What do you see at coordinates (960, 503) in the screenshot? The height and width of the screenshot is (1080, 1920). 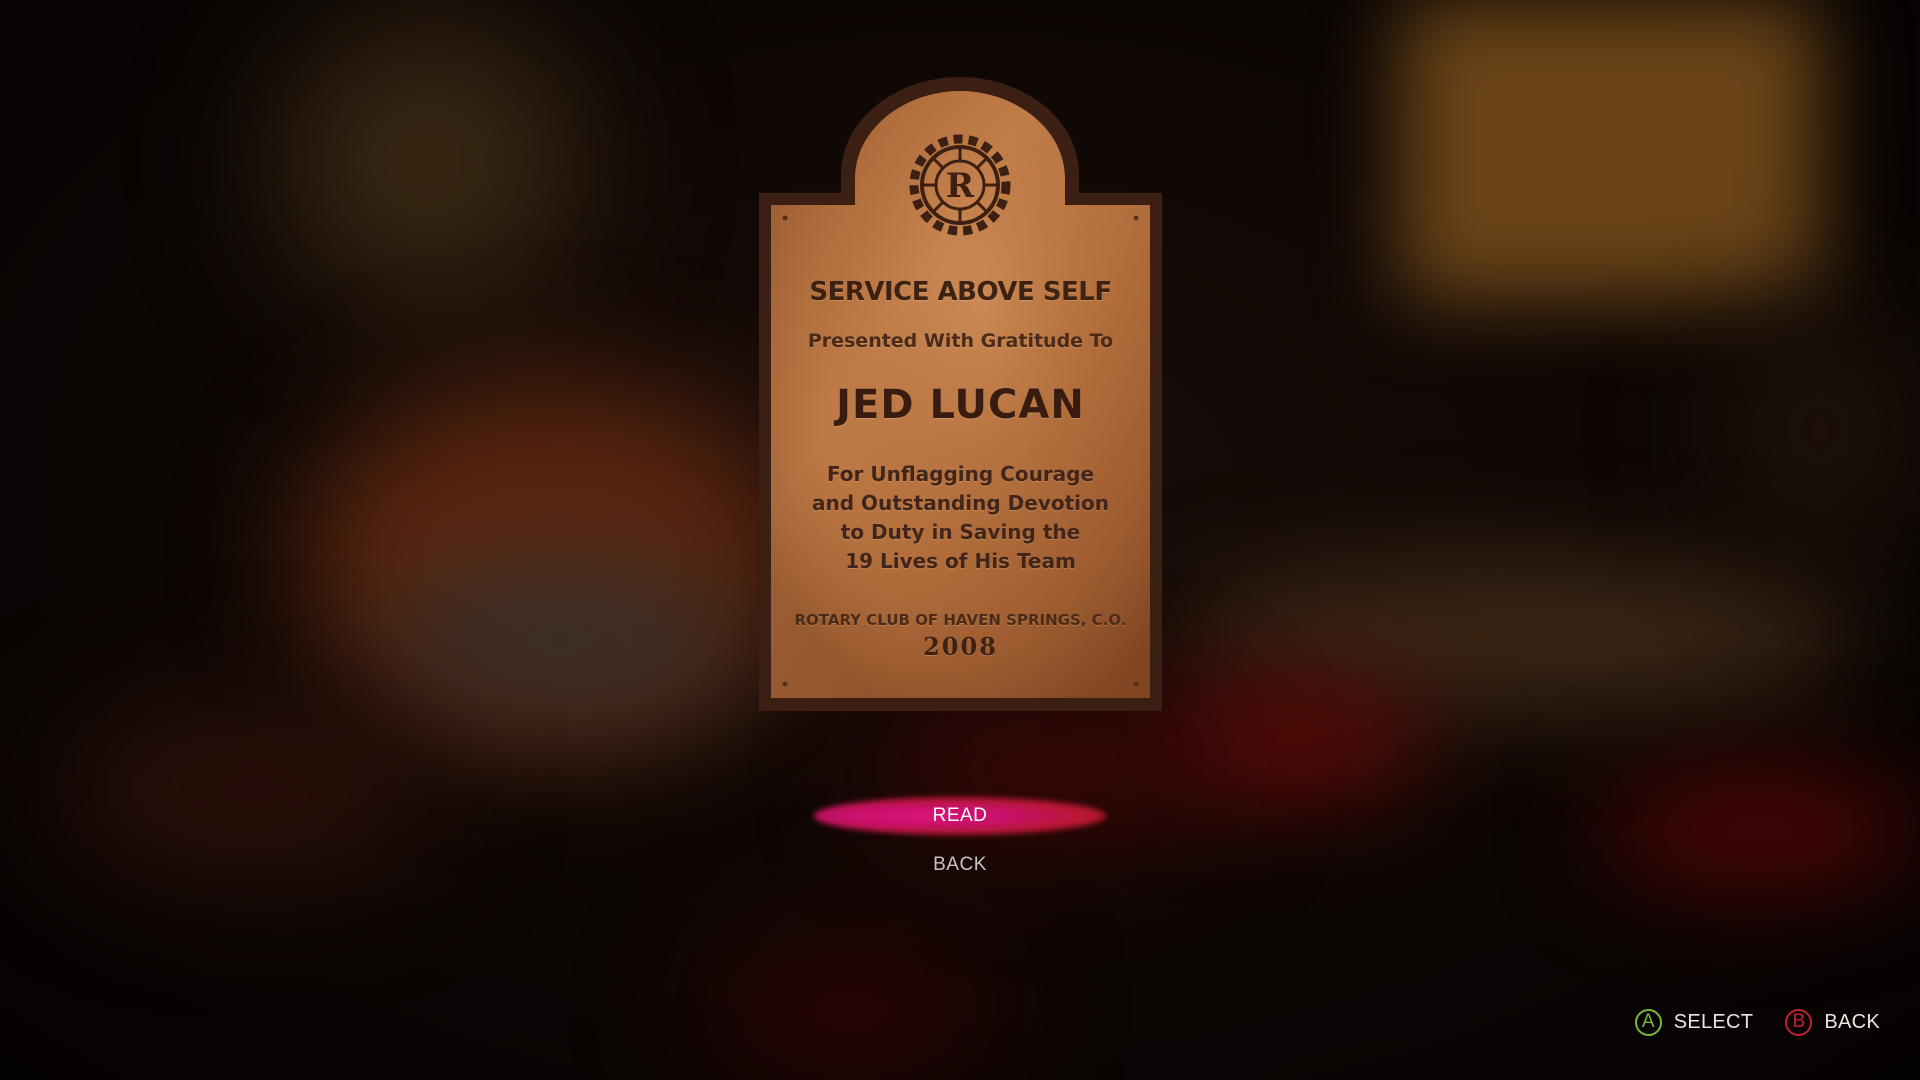 I see `dedication-line: and Outstanding Devotion` at bounding box center [960, 503].